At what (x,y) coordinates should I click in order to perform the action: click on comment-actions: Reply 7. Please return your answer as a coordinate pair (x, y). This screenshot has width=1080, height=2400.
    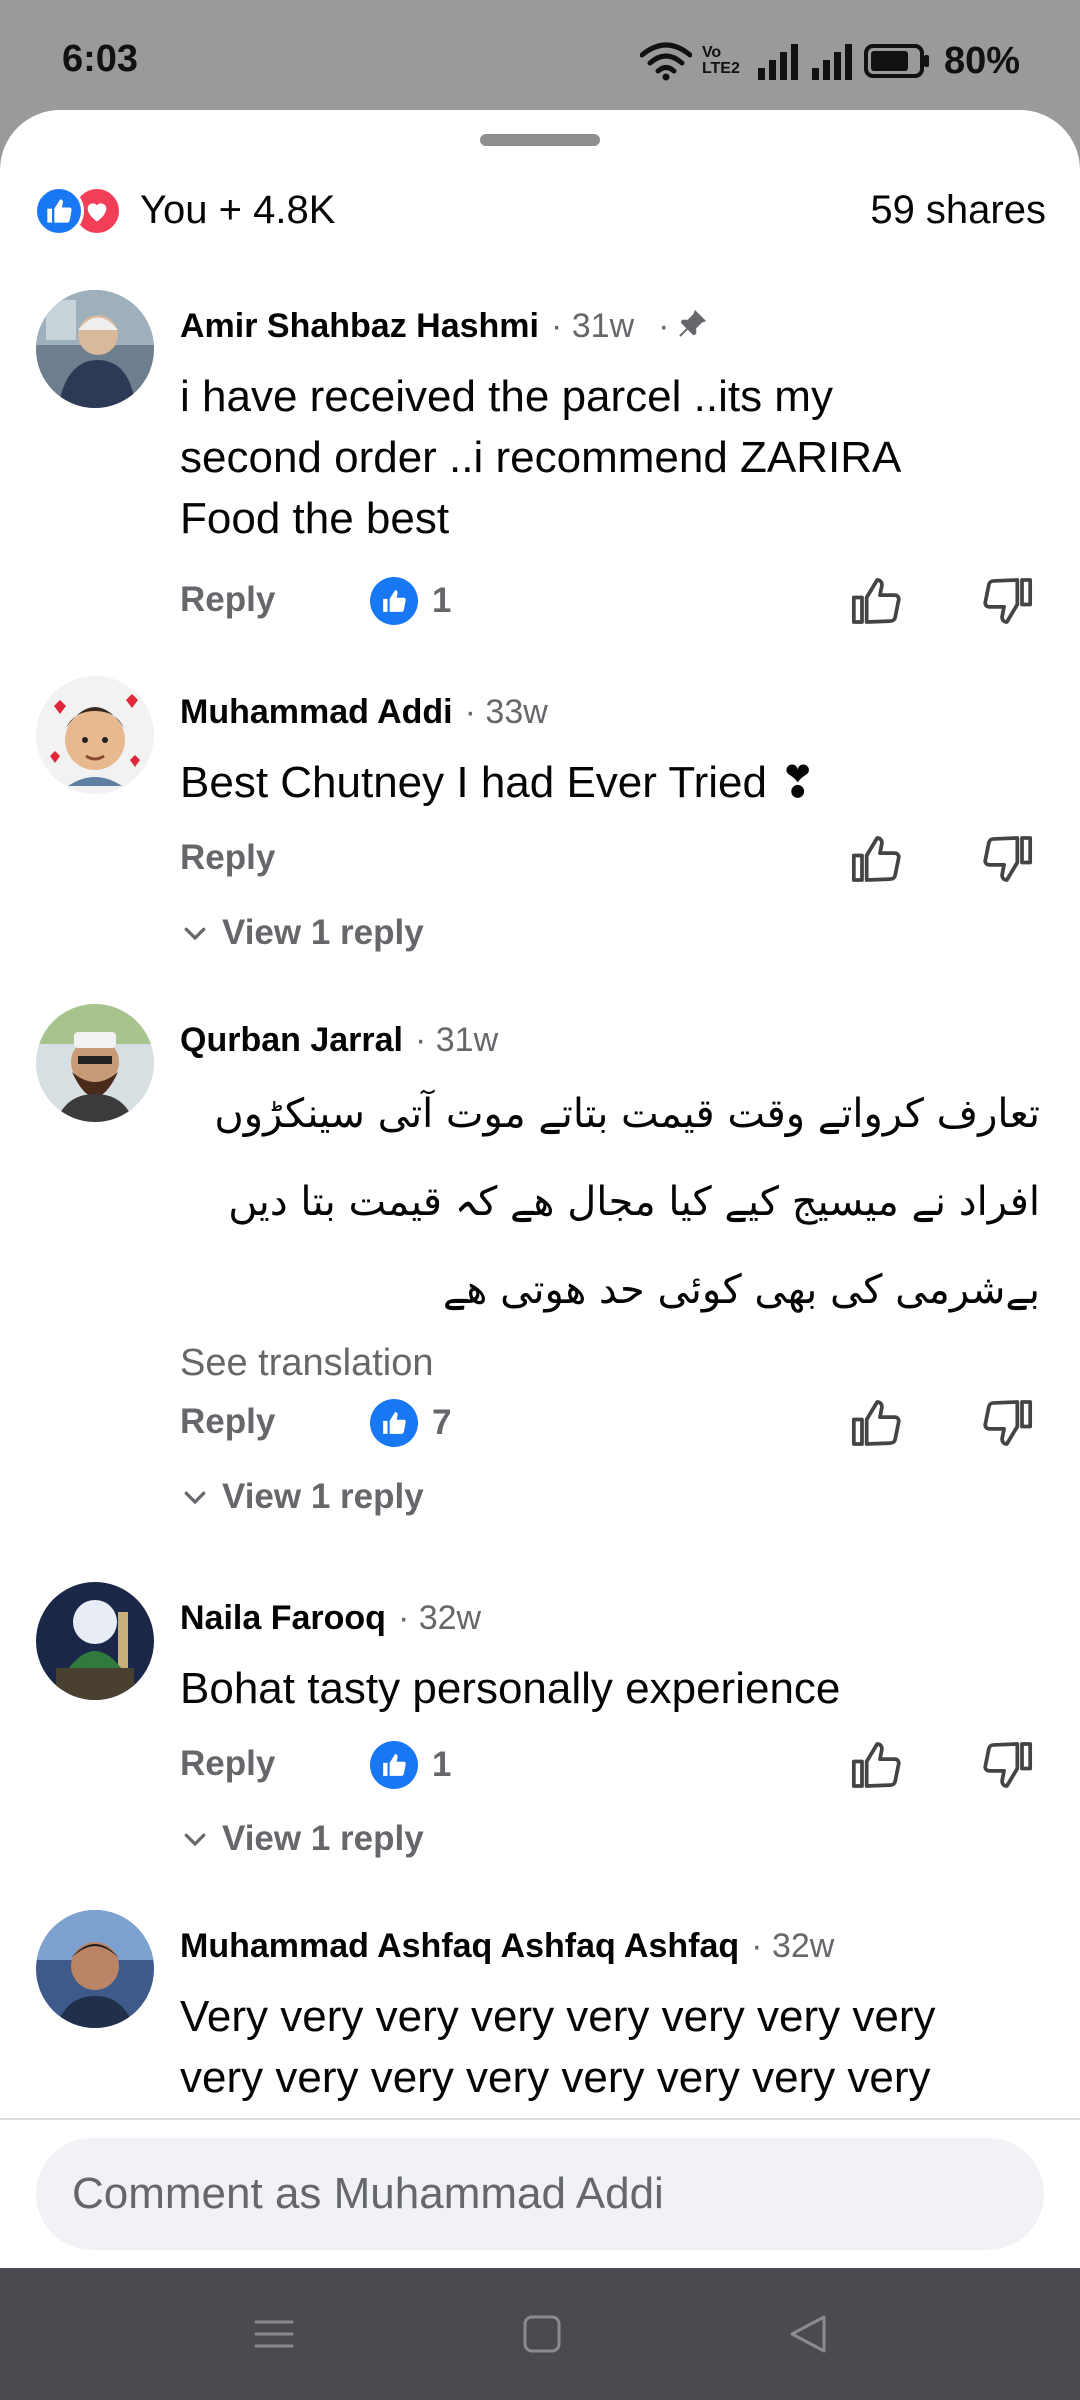
    Looking at the image, I should click on (610, 1422).